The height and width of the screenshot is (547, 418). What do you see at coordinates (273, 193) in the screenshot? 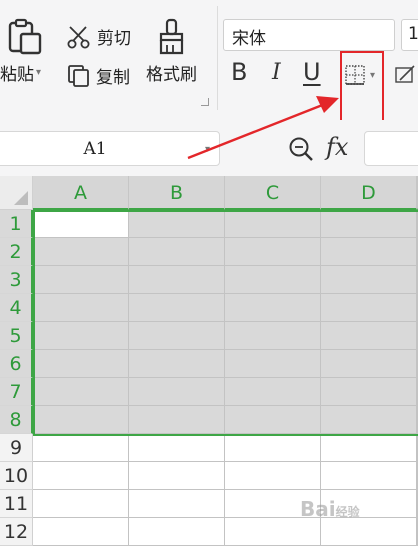
I see `column-header-c: C` at bounding box center [273, 193].